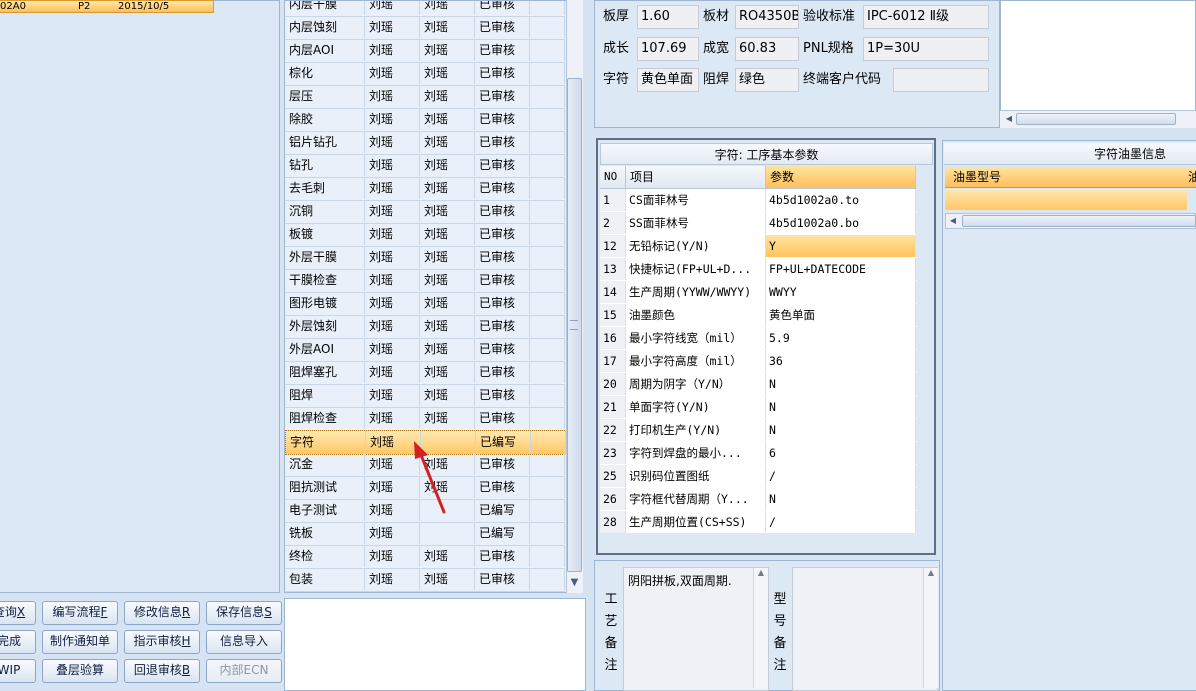  What do you see at coordinates (426, 442) in the screenshot?
I see `process-row: 字符 刘瑶 已编写` at bounding box center [426, 442].